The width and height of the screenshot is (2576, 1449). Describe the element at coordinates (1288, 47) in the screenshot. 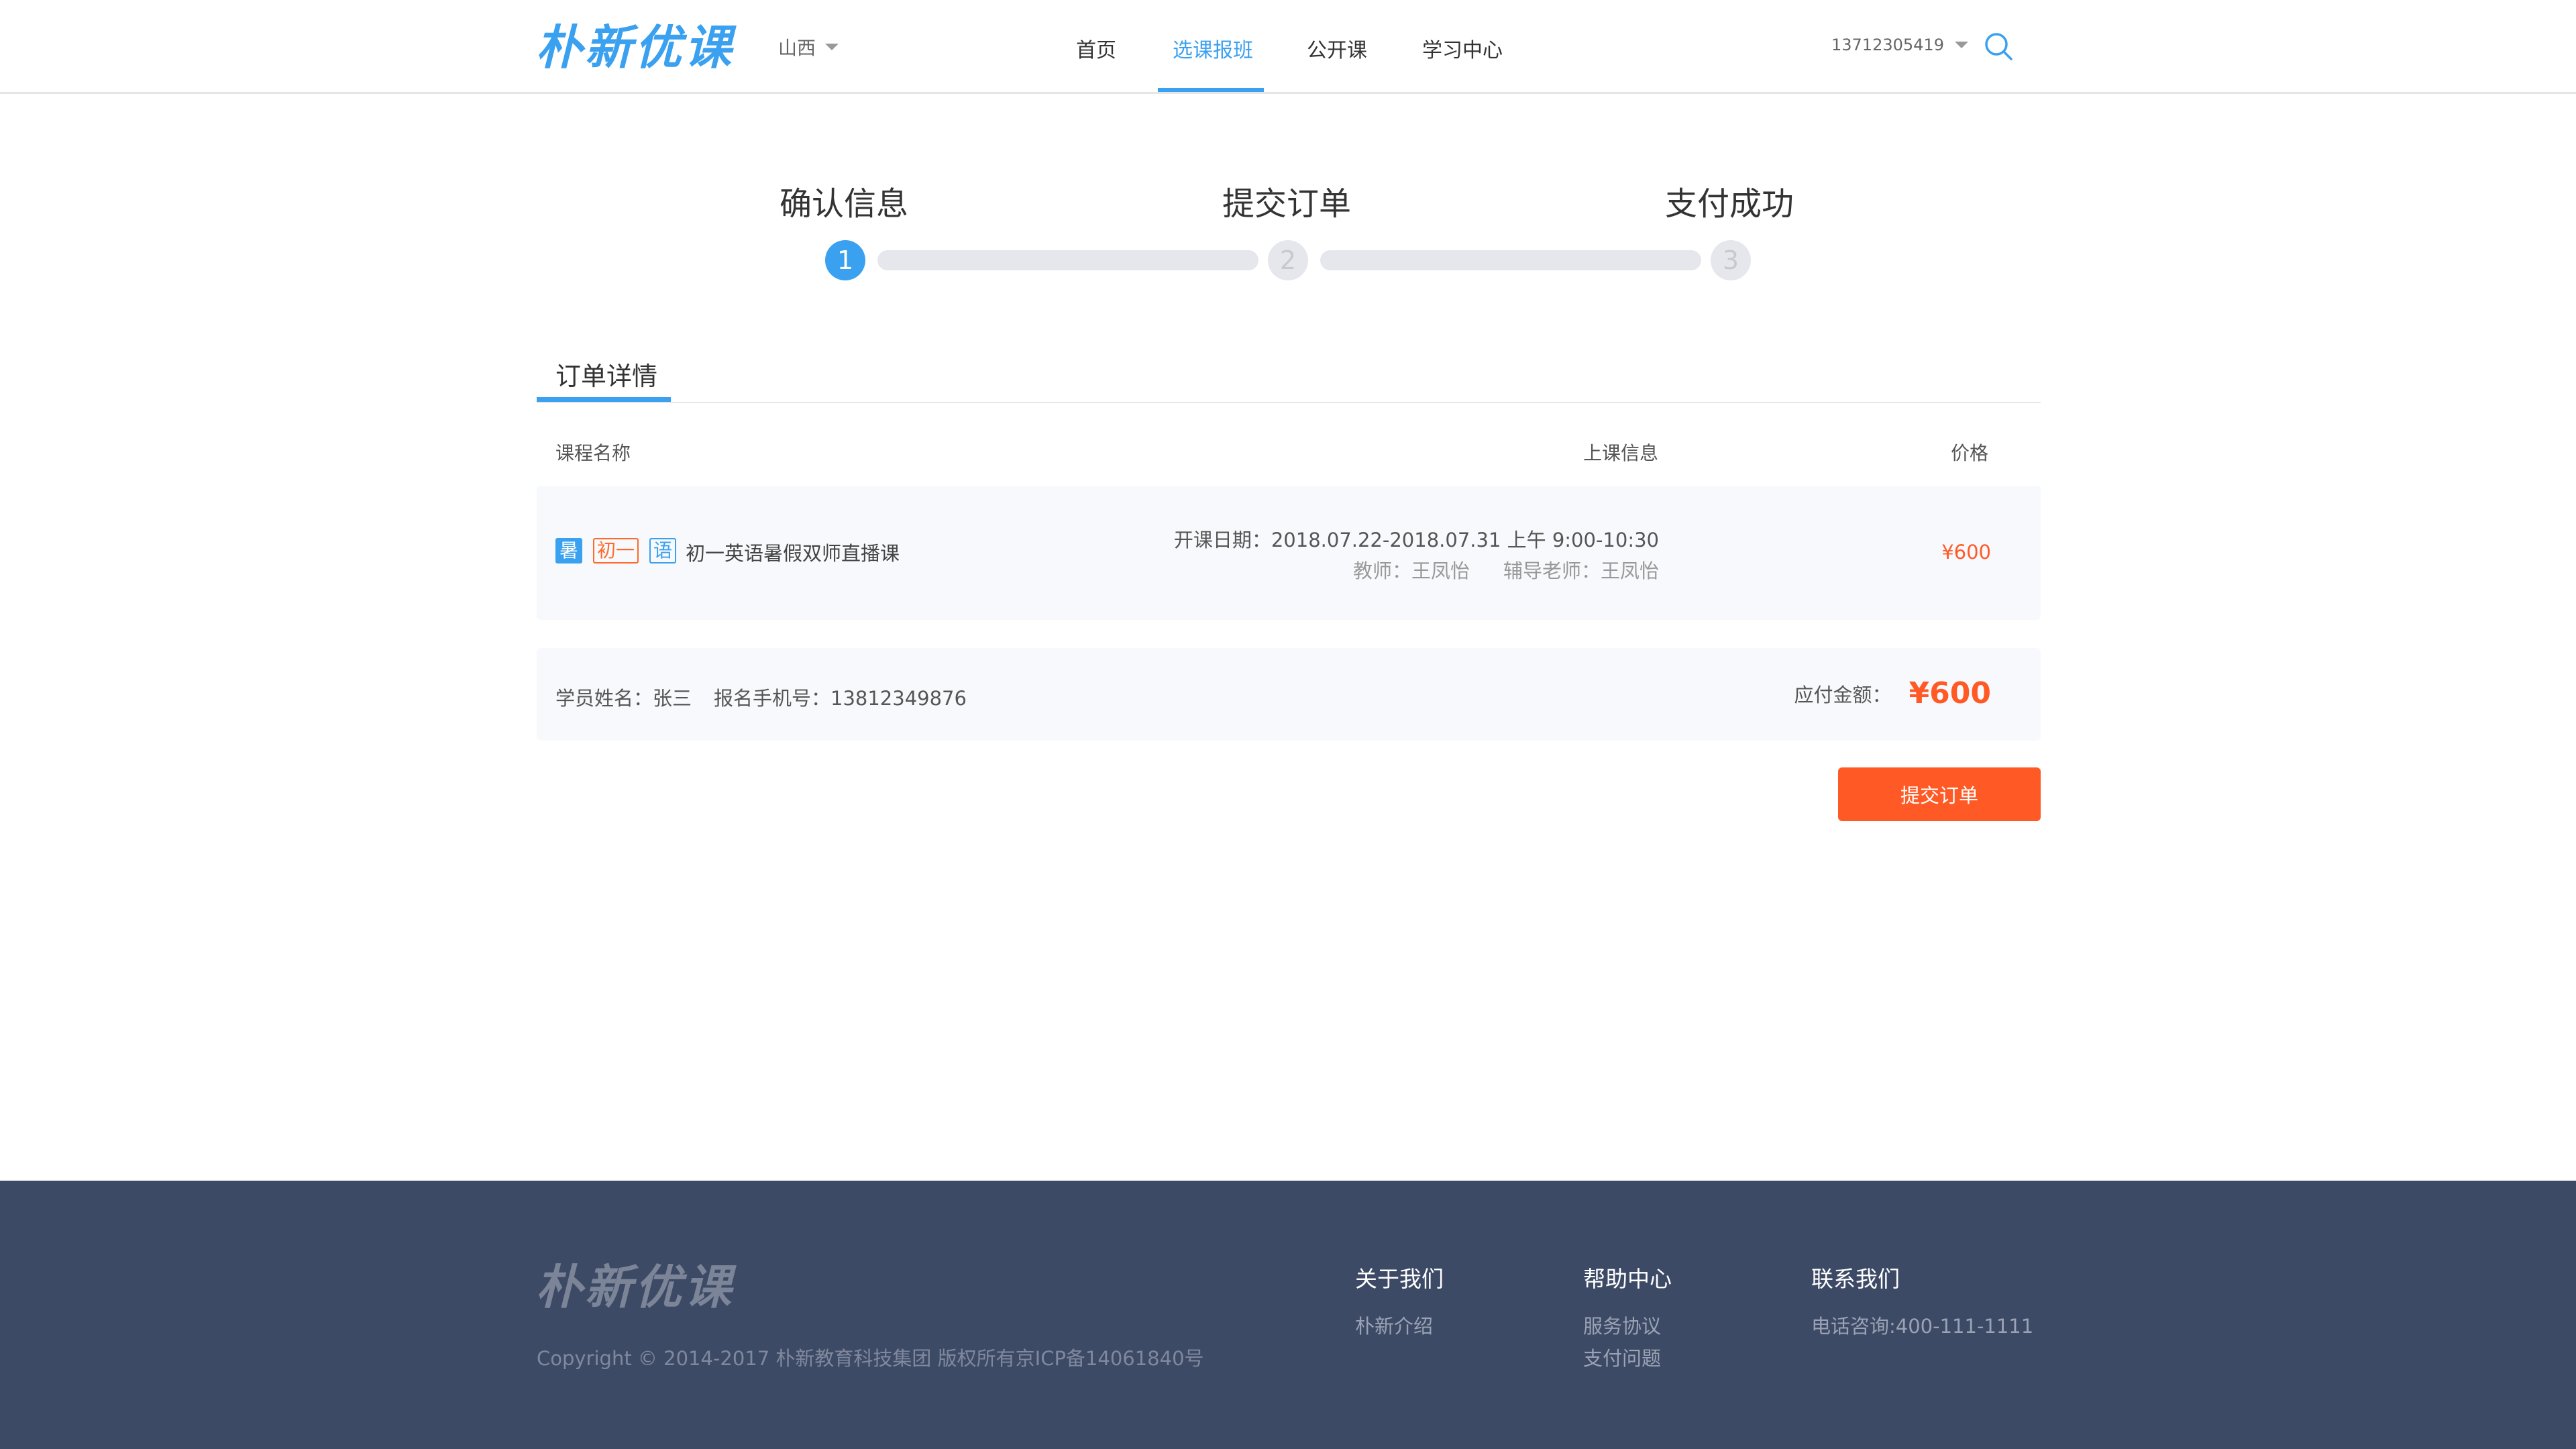

I see `top-header: 朴新优课 山西 首页 选课报班 公开课 学习中心 13712305419` at that location.